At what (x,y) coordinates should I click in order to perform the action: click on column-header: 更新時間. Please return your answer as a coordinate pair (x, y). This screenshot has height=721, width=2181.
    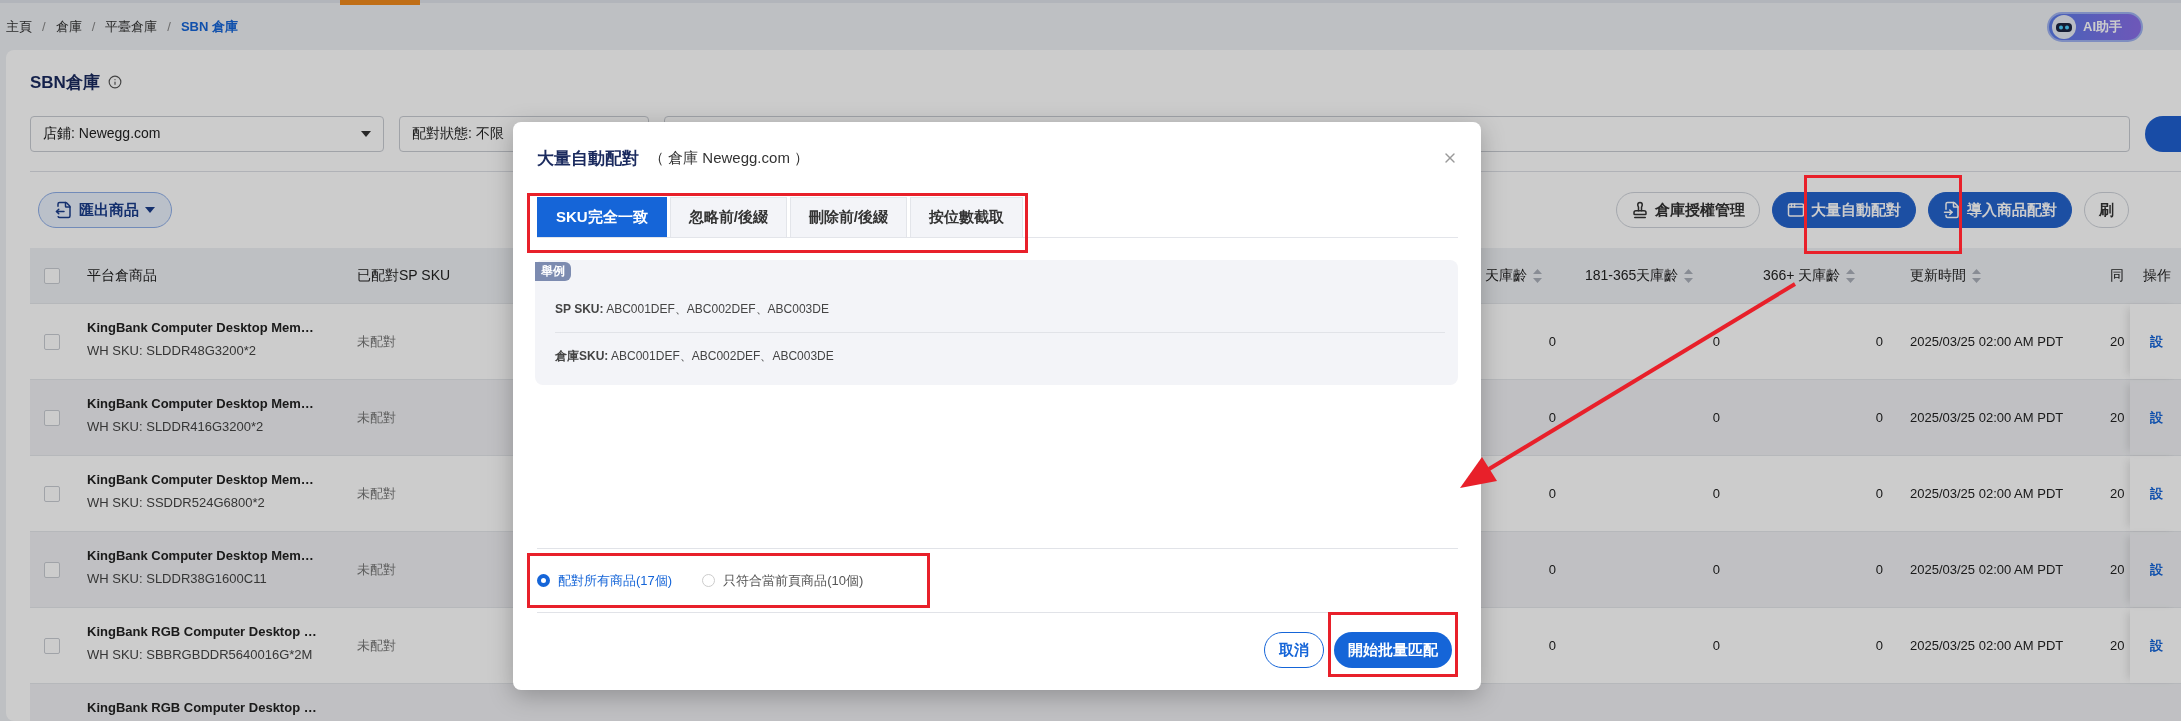
    Looking at the image, I should click on (1938, 275).